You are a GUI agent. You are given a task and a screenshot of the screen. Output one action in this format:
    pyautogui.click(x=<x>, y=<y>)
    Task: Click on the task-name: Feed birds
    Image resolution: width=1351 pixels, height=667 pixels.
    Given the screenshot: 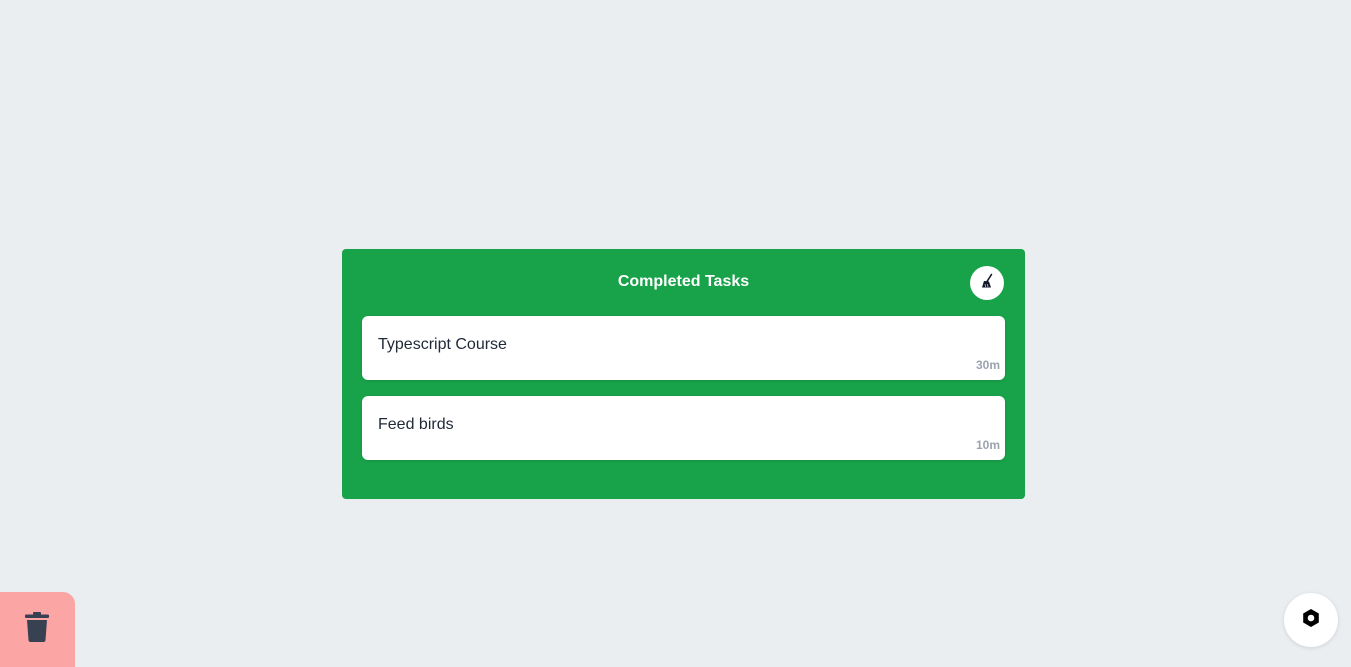 What is the action you would take?
    pyautogui.click(x=416, y=424)
    